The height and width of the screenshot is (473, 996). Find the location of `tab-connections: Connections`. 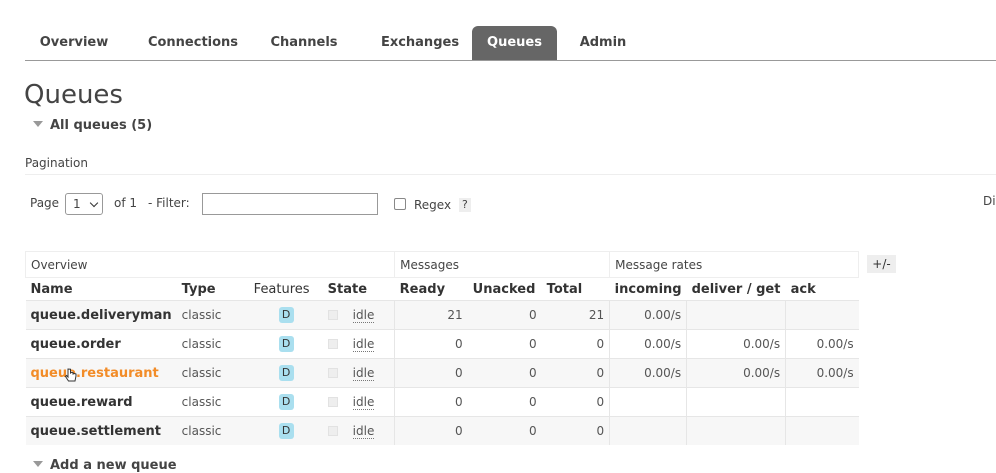

tab-connections: Connections is located at coordinates (193, 43).